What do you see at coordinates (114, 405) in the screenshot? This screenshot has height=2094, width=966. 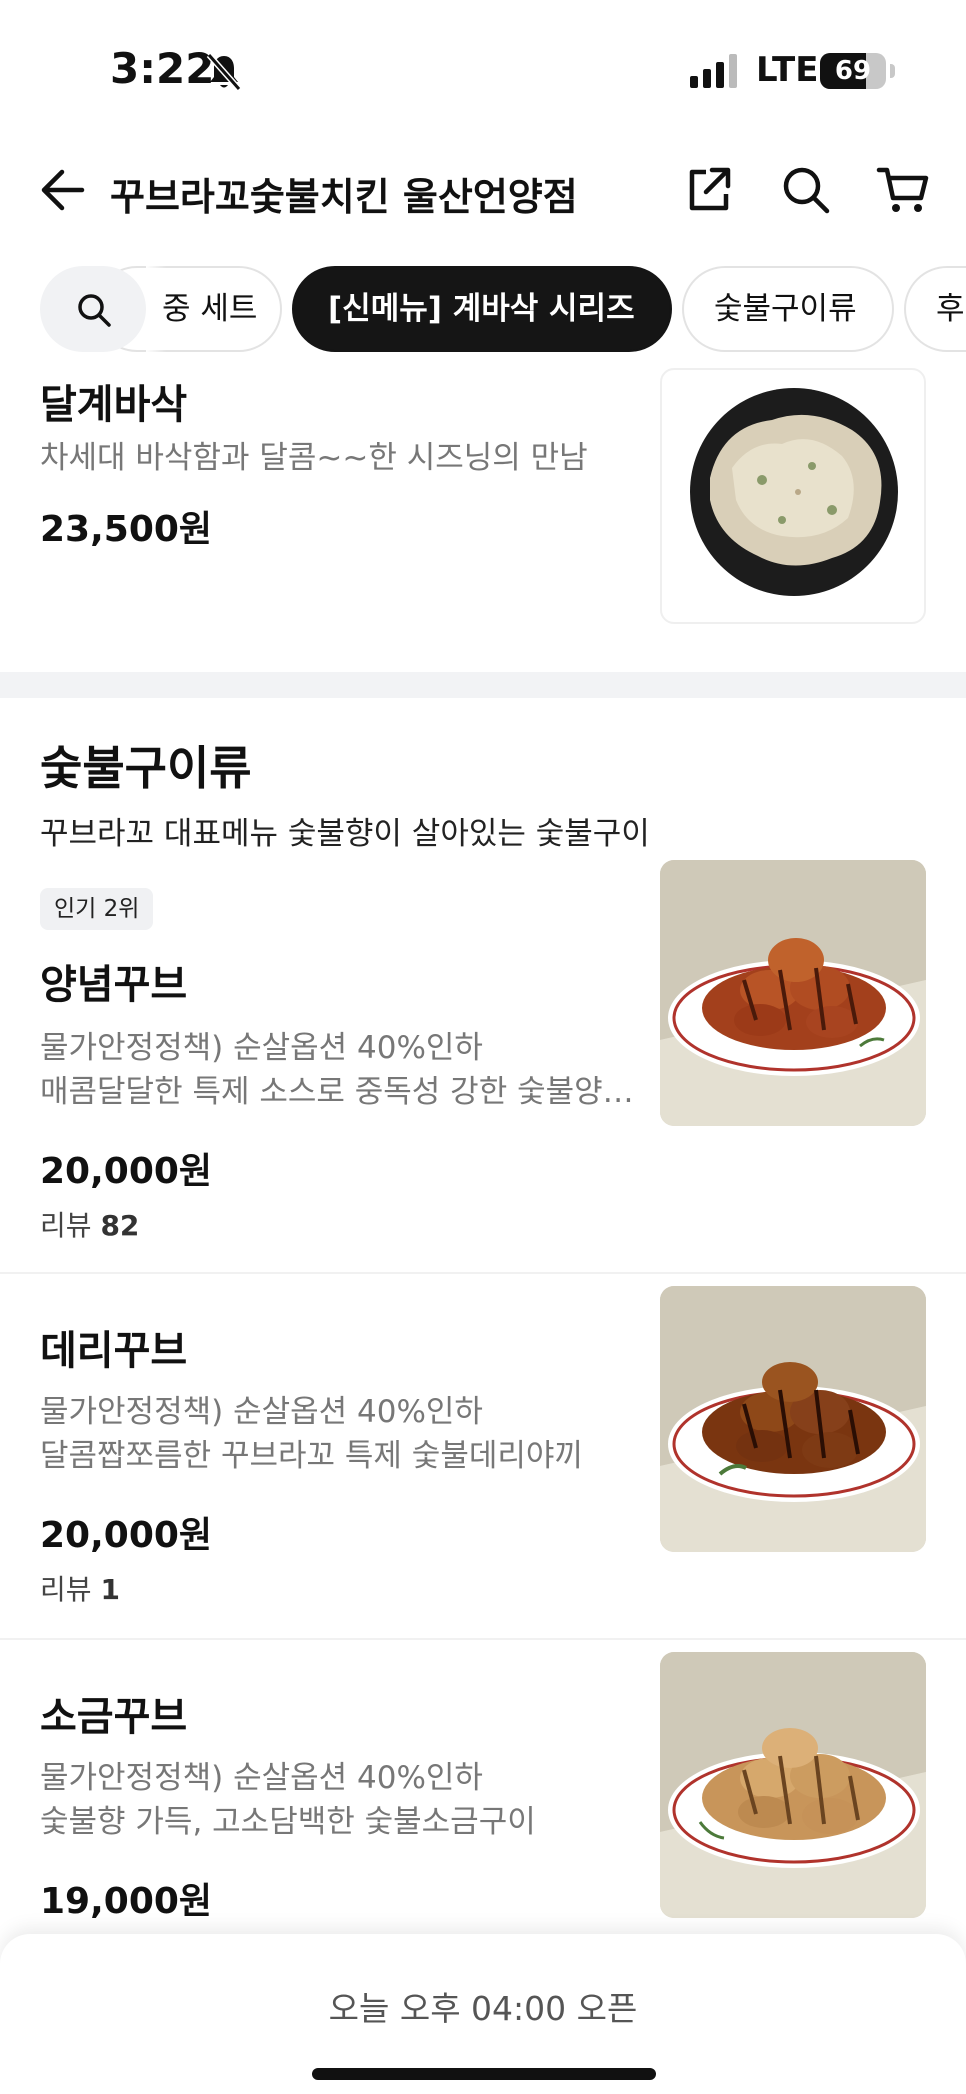 I see `item-name: 달계바삭` at bounding box center [114, 405].